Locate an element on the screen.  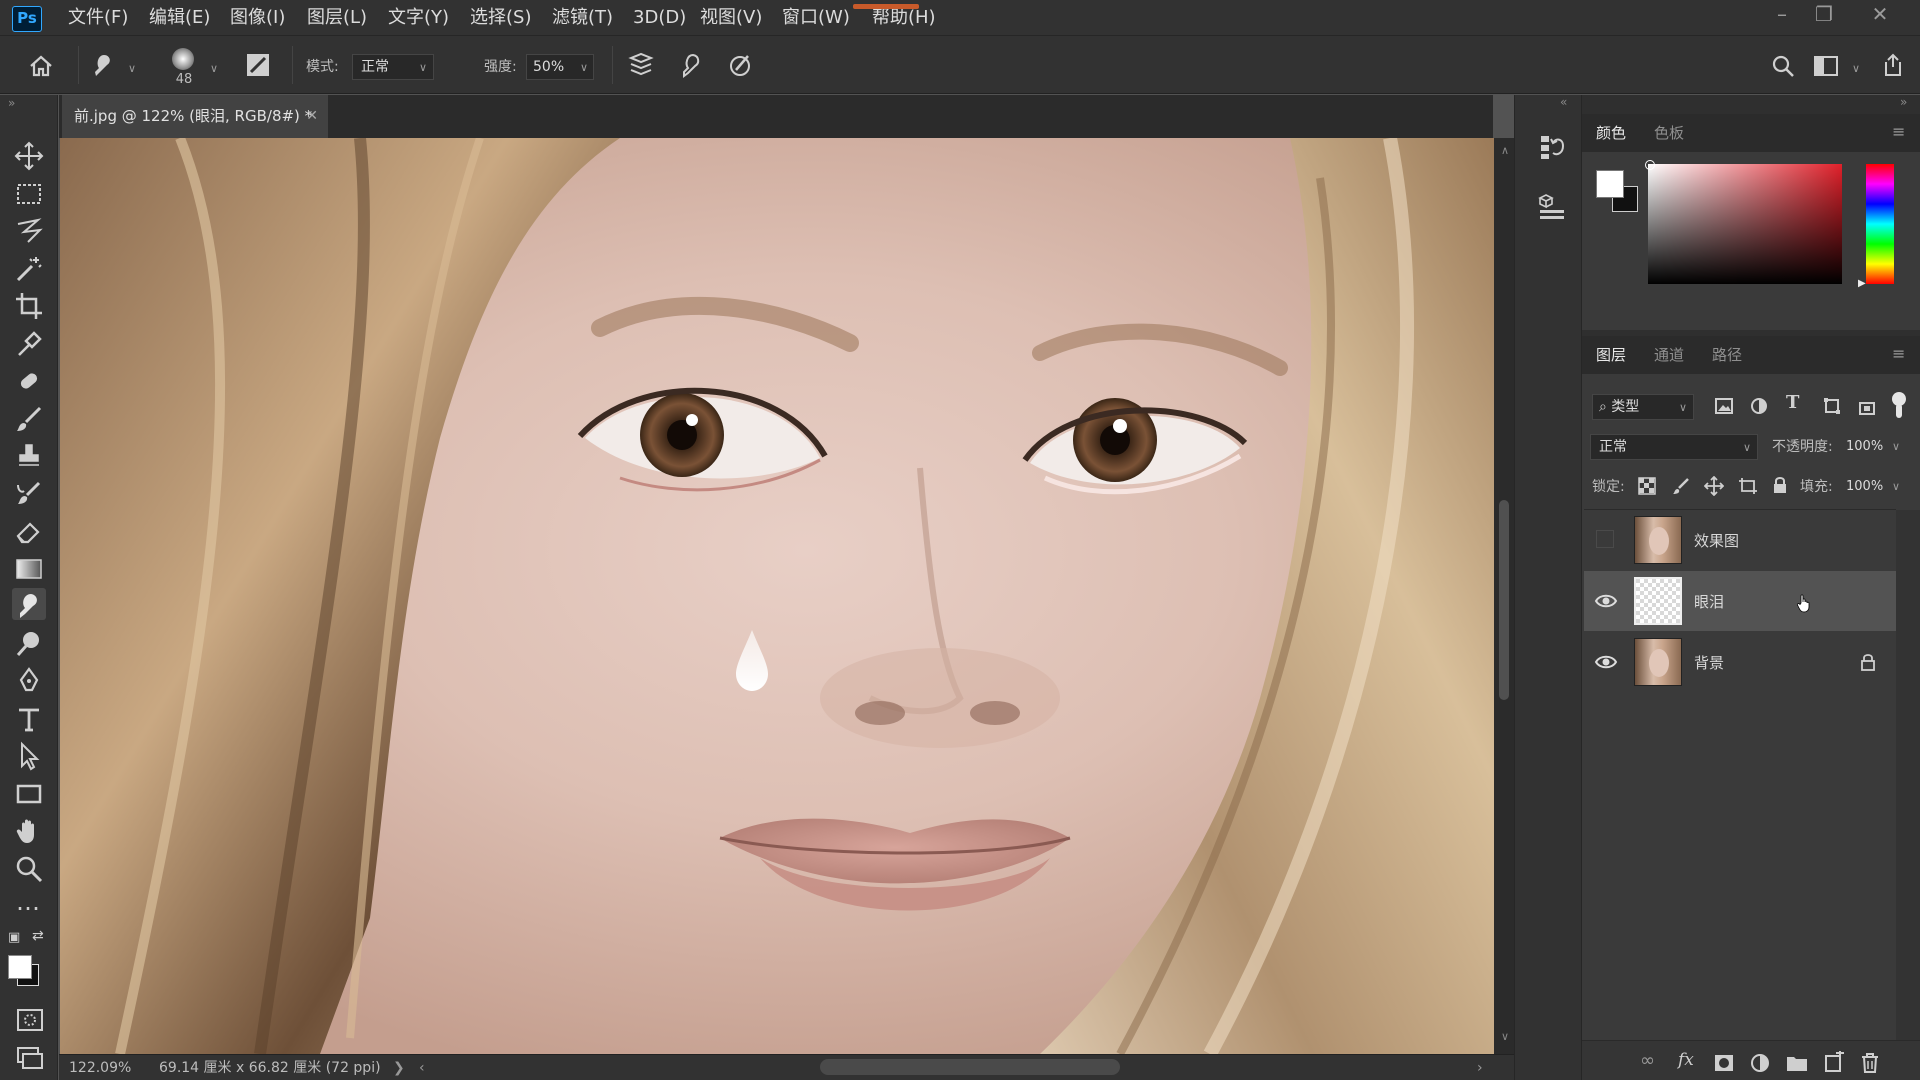
filter-adjustment-icon is located at coordinates (1759, 406).